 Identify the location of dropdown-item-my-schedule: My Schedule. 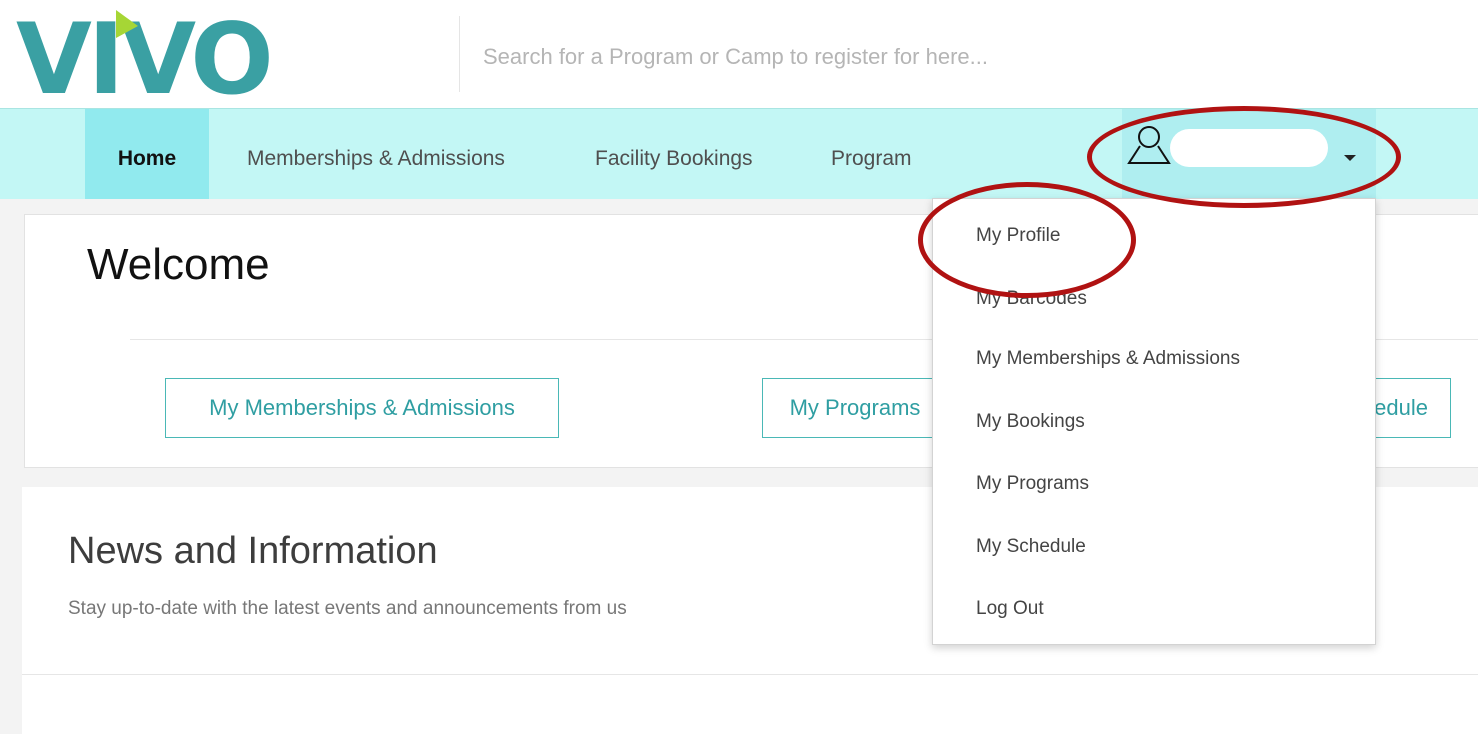
(1031, 547).